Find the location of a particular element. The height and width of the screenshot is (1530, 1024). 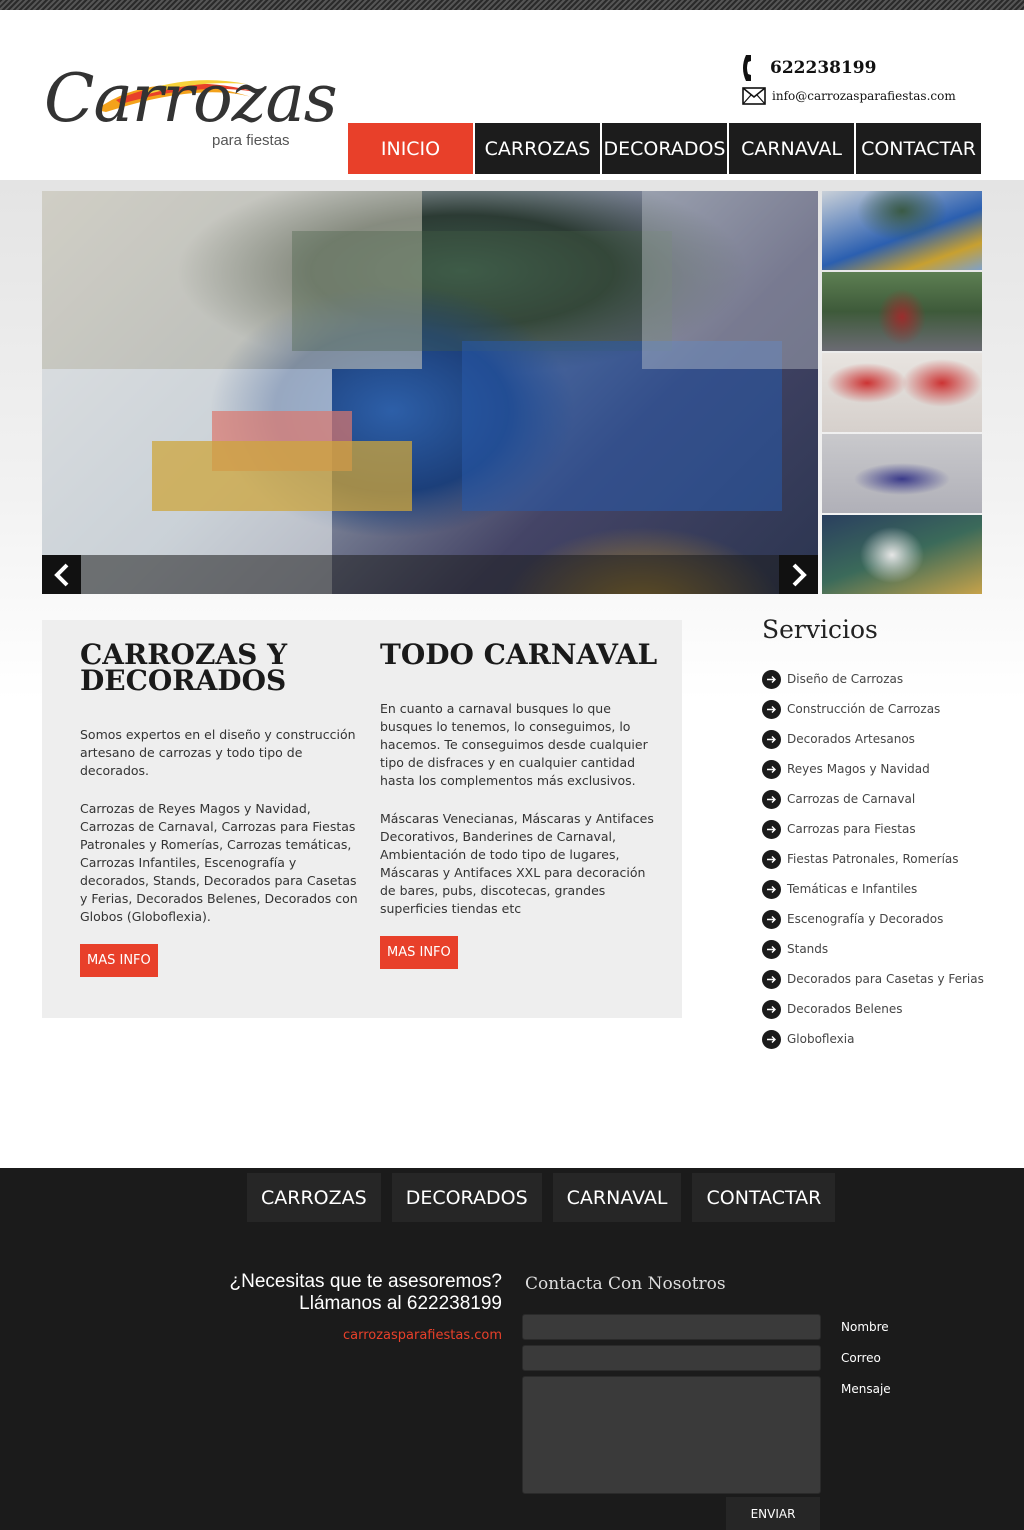

carrozas-more-button: MAS INFO is located at coordinates (119, 960).